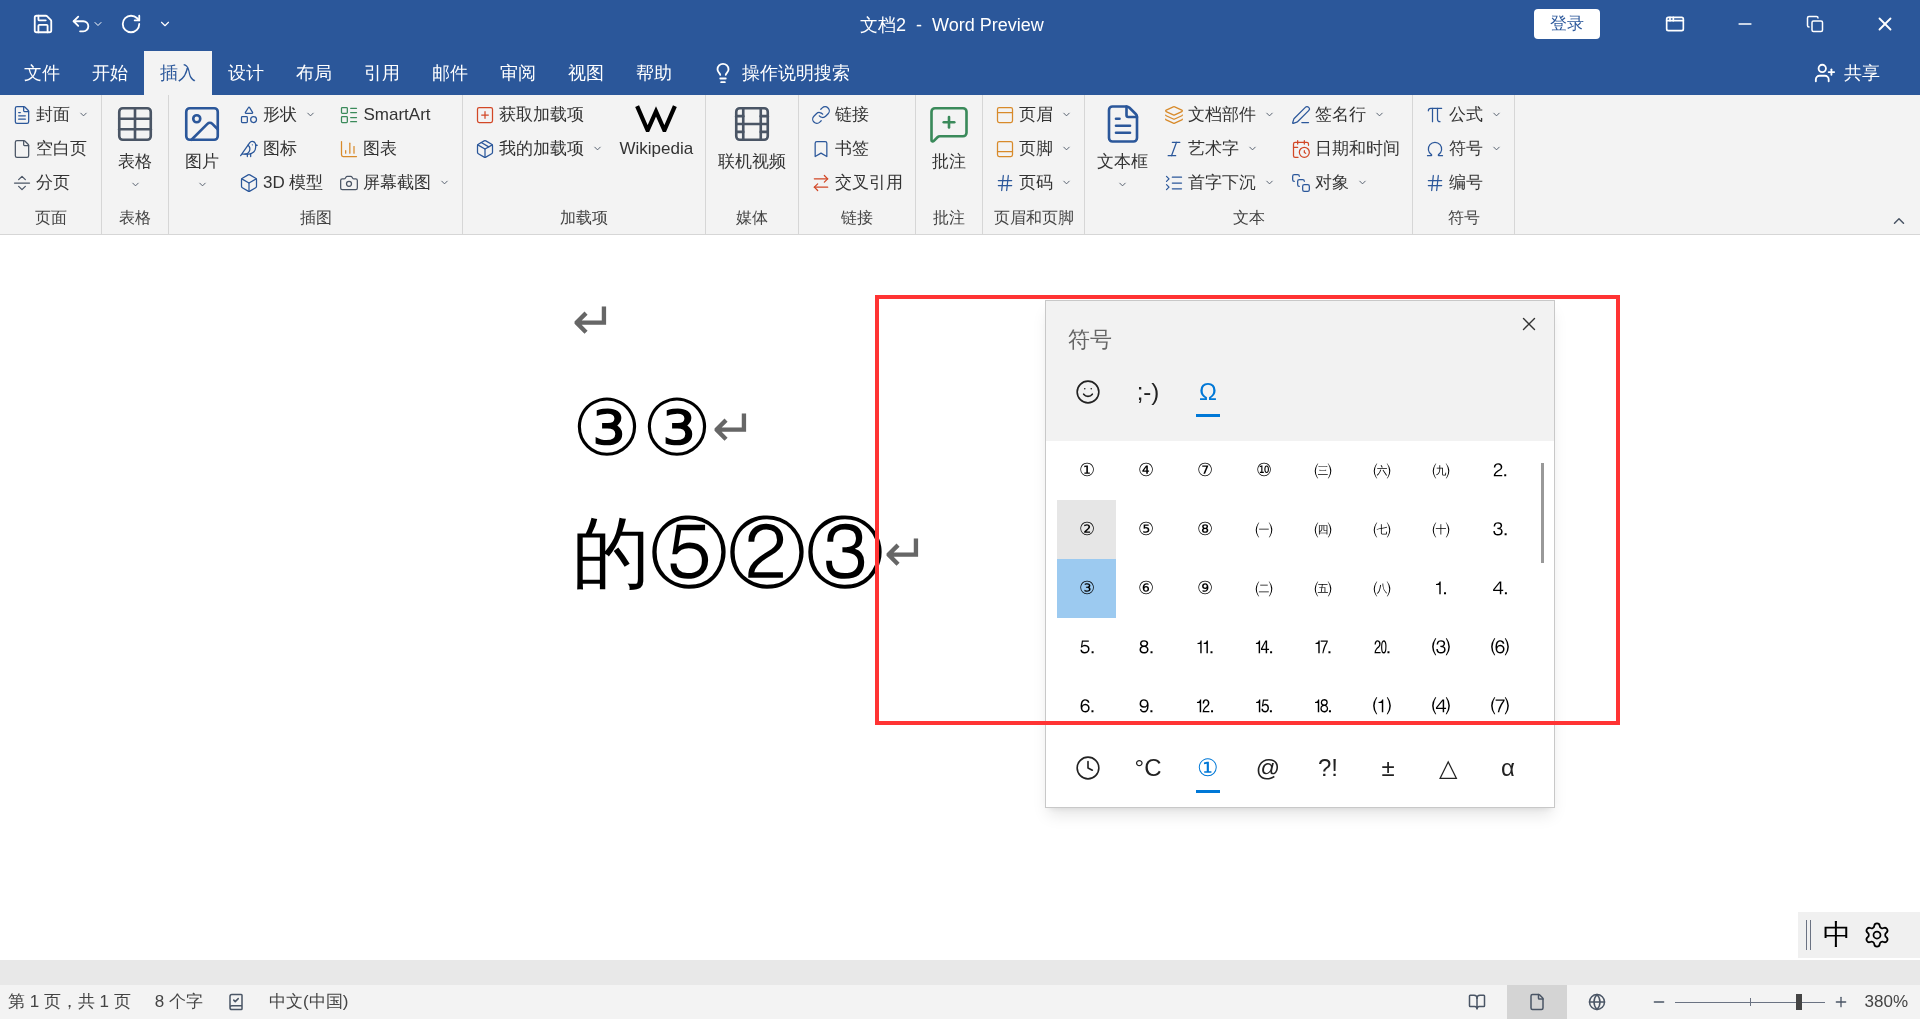  I want to click on subcategory-tab: °C, so click(1148, 771).